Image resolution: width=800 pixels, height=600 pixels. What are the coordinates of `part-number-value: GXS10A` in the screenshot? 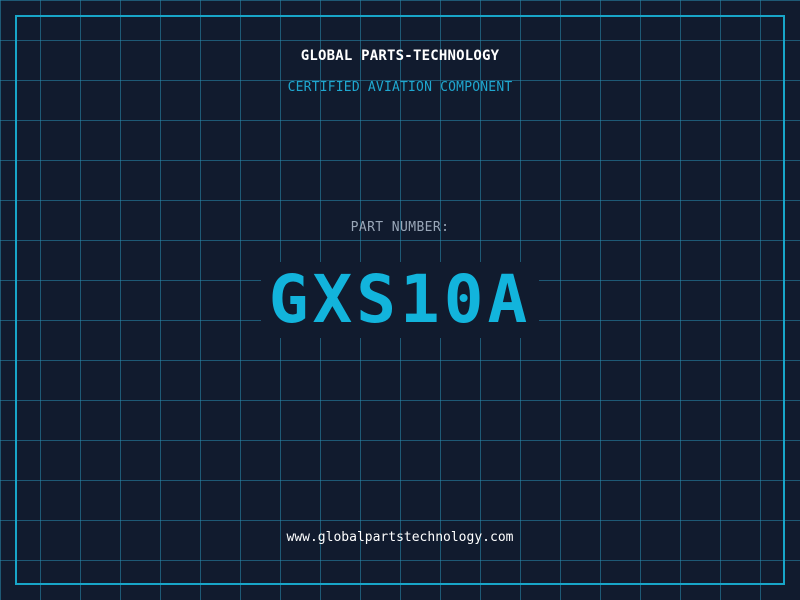 It's located at (400, 300).